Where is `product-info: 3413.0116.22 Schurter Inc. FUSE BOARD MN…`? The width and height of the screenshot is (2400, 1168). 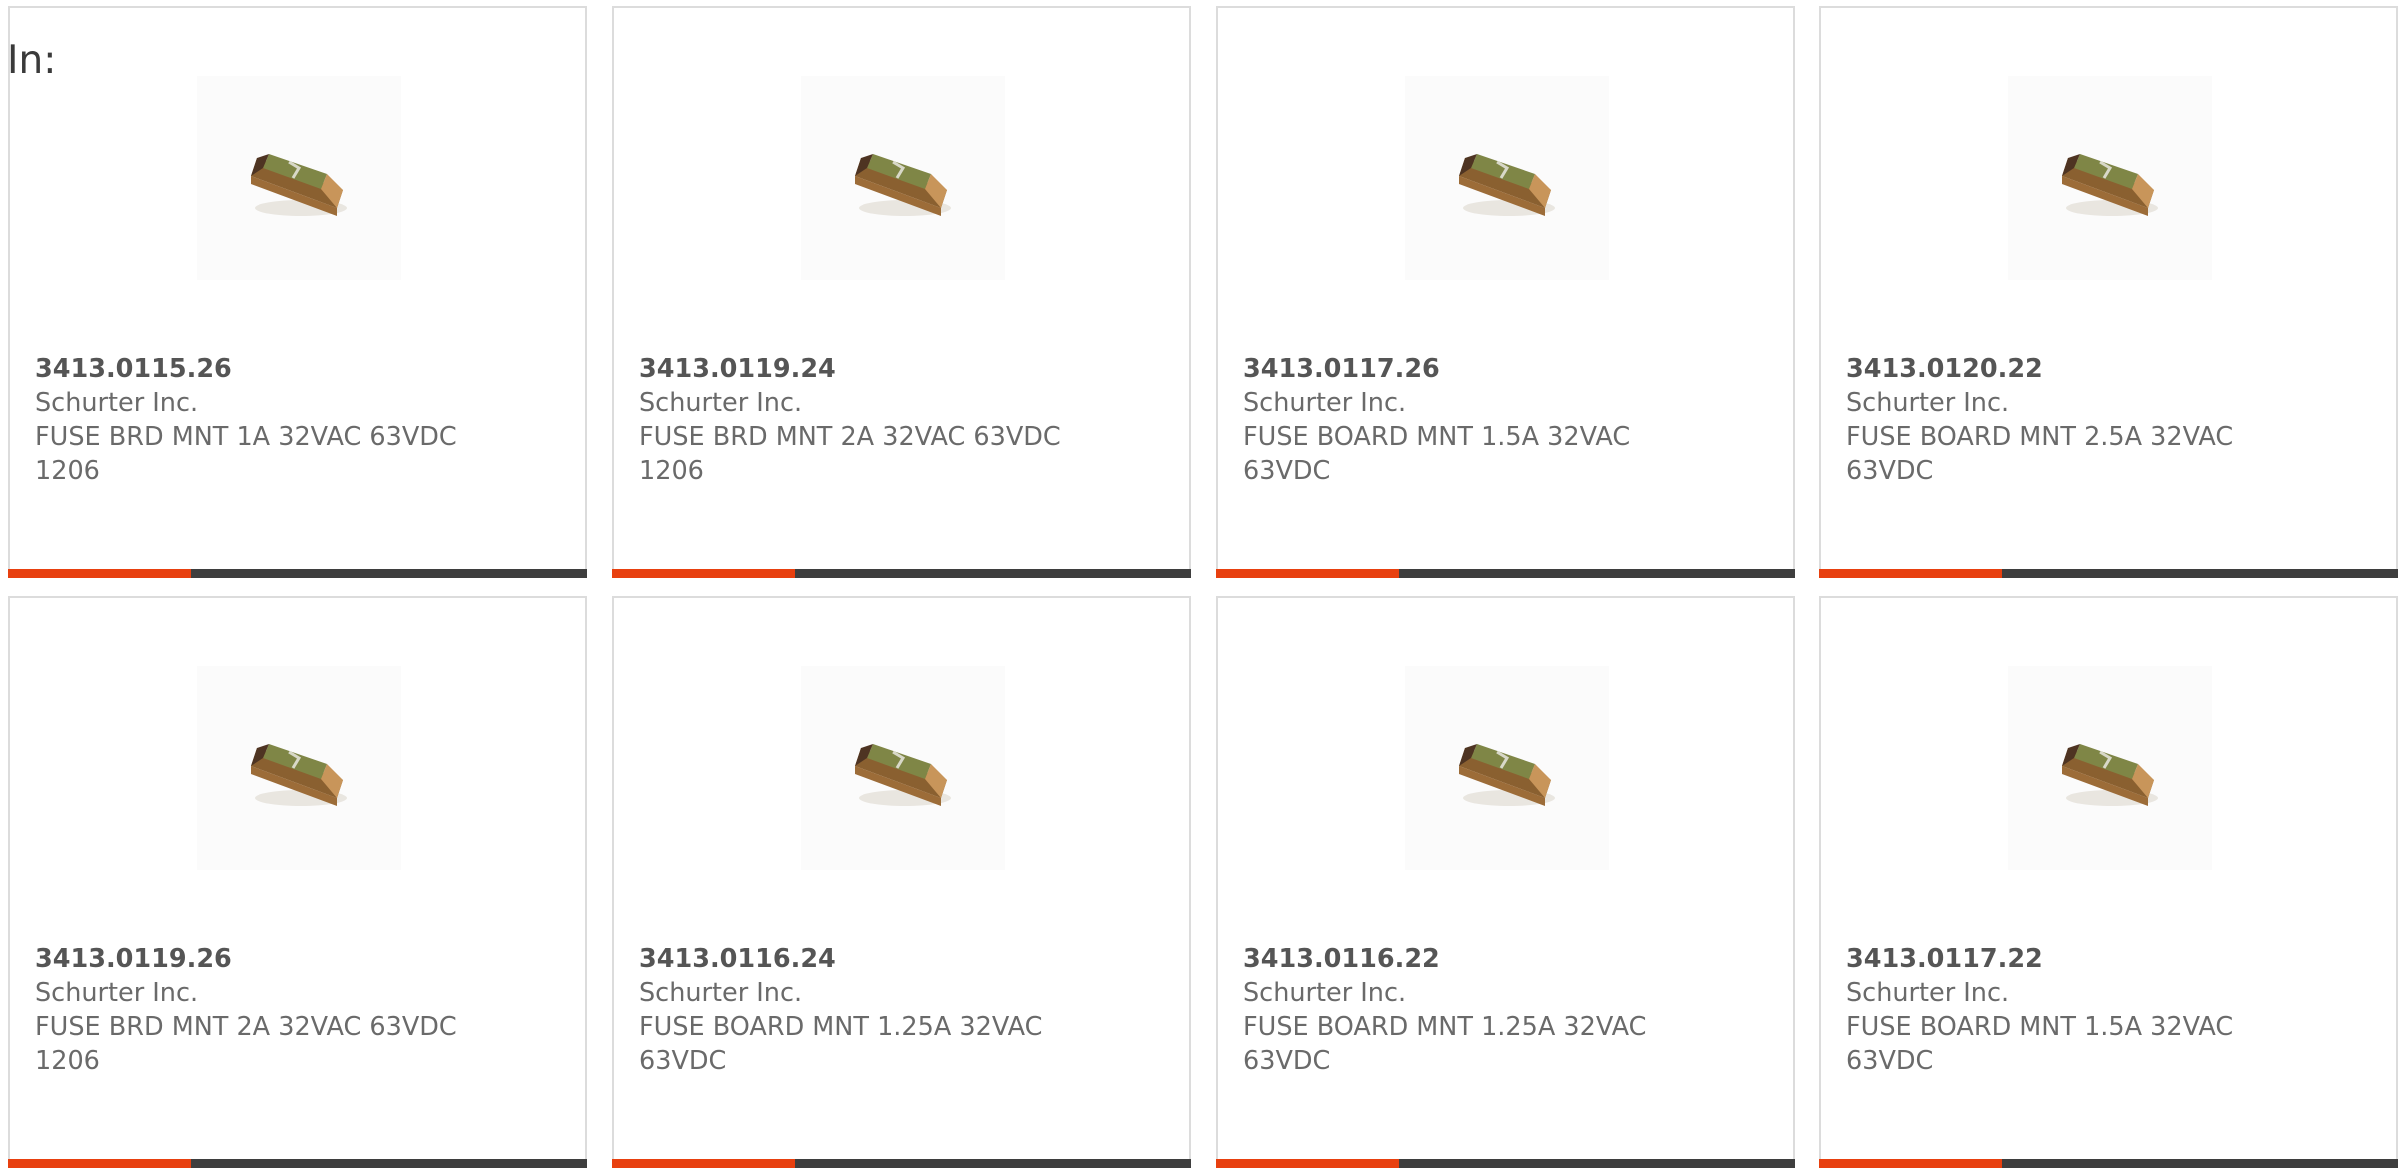
product-info: 3413.0116.22 Schurter Inc. FUSE BOARD MN… is located at coordinates (1478, 1010).